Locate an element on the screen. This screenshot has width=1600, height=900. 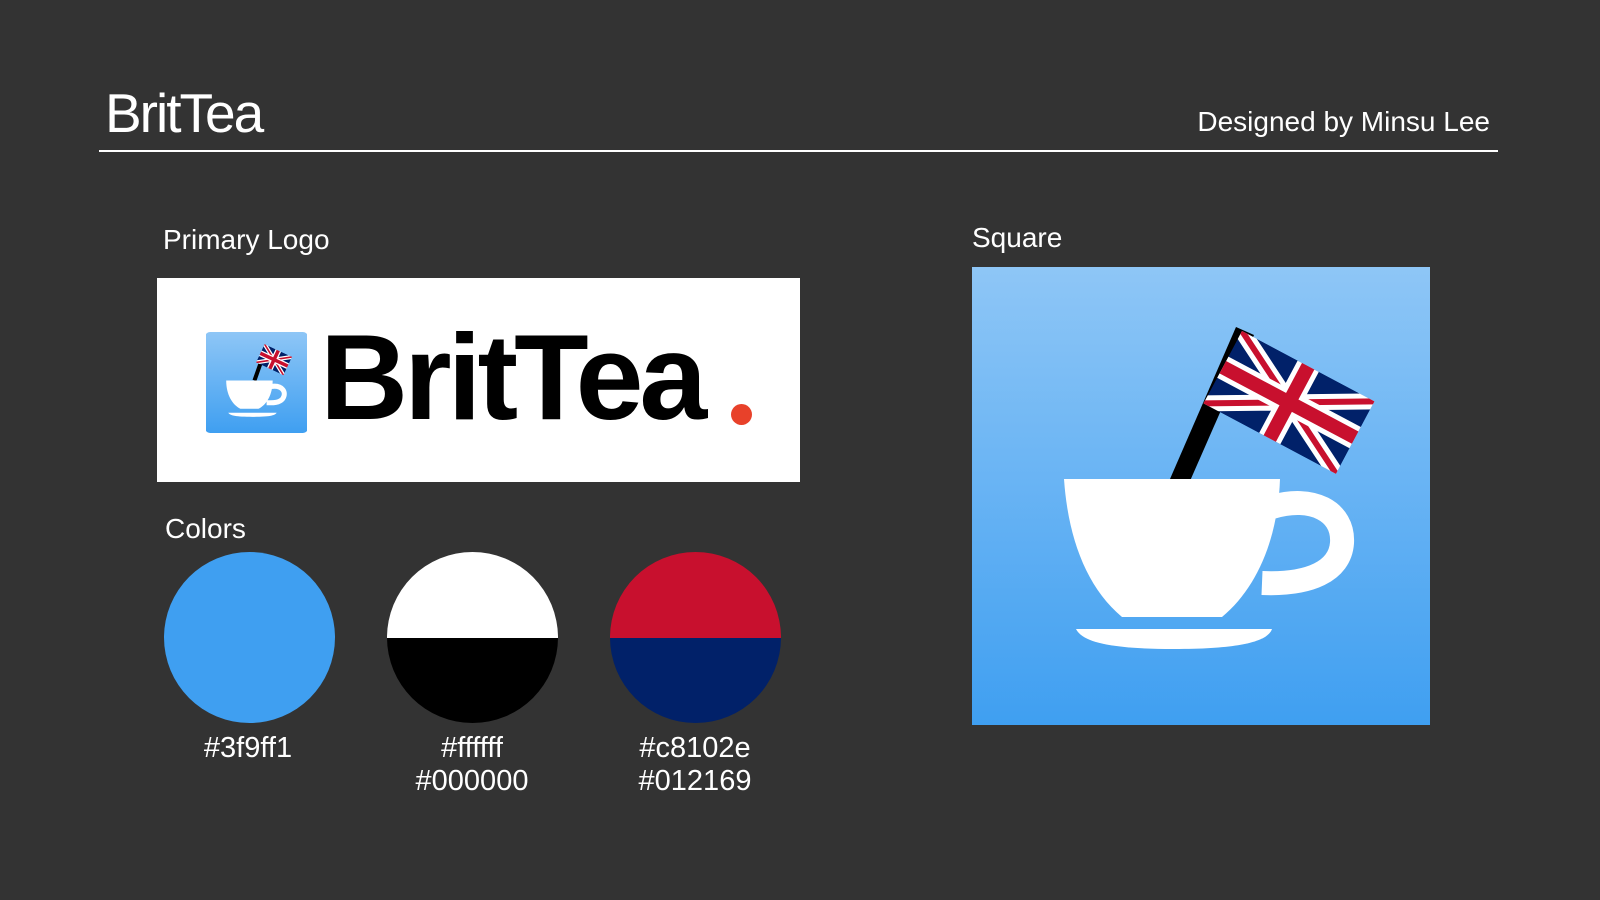
square-label: Square is located at coordinates (1017, 237).